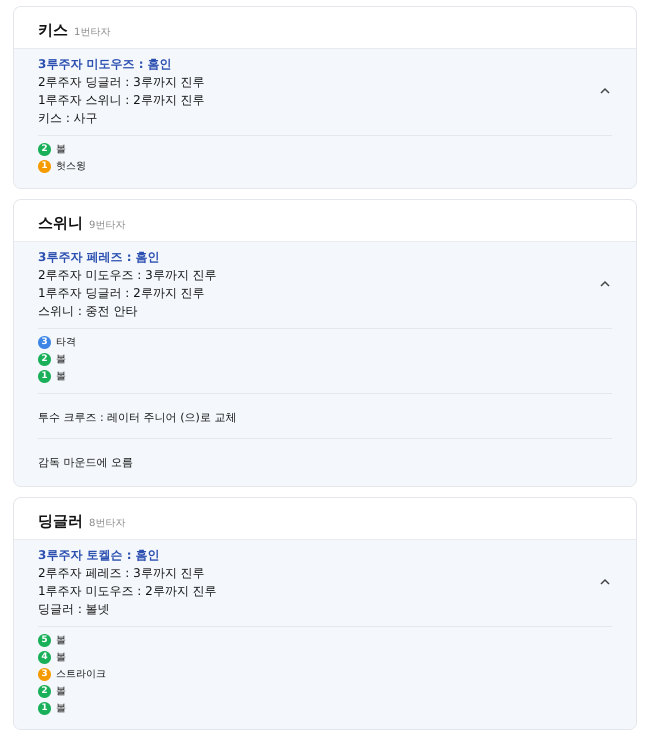 The image size is (650, 730). What do you see at coordinates (127, 275) in the screenshot?
I see `play-text: 2루주자 미도우즈 : 3루까지 진루` at bounding box center [127, 275].